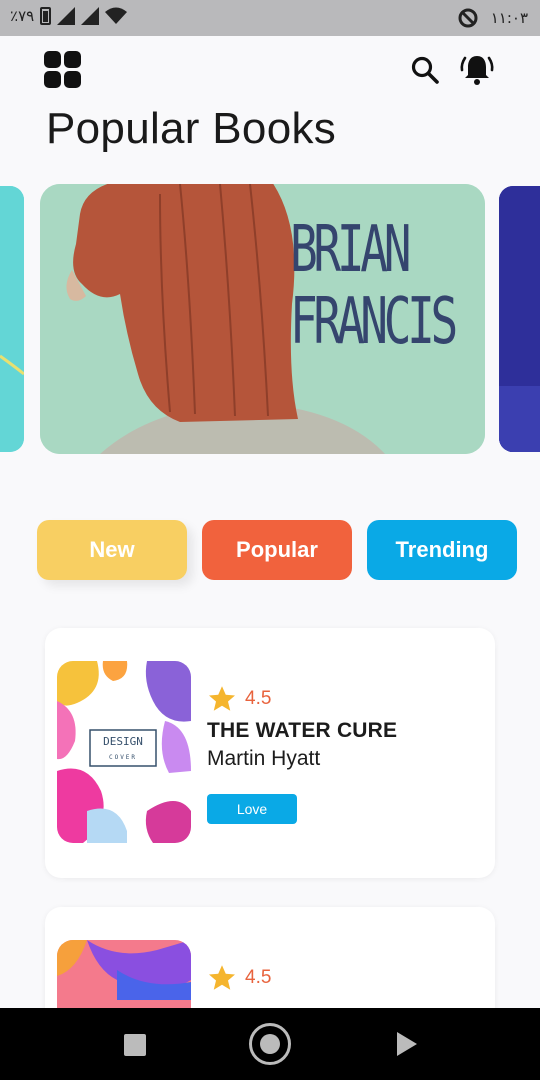 The width and height of the screenshot is (540, 1080). Describe the element at coordinates (239, 699) in the screenshot. I see `book-rating: 4.5` at that location.